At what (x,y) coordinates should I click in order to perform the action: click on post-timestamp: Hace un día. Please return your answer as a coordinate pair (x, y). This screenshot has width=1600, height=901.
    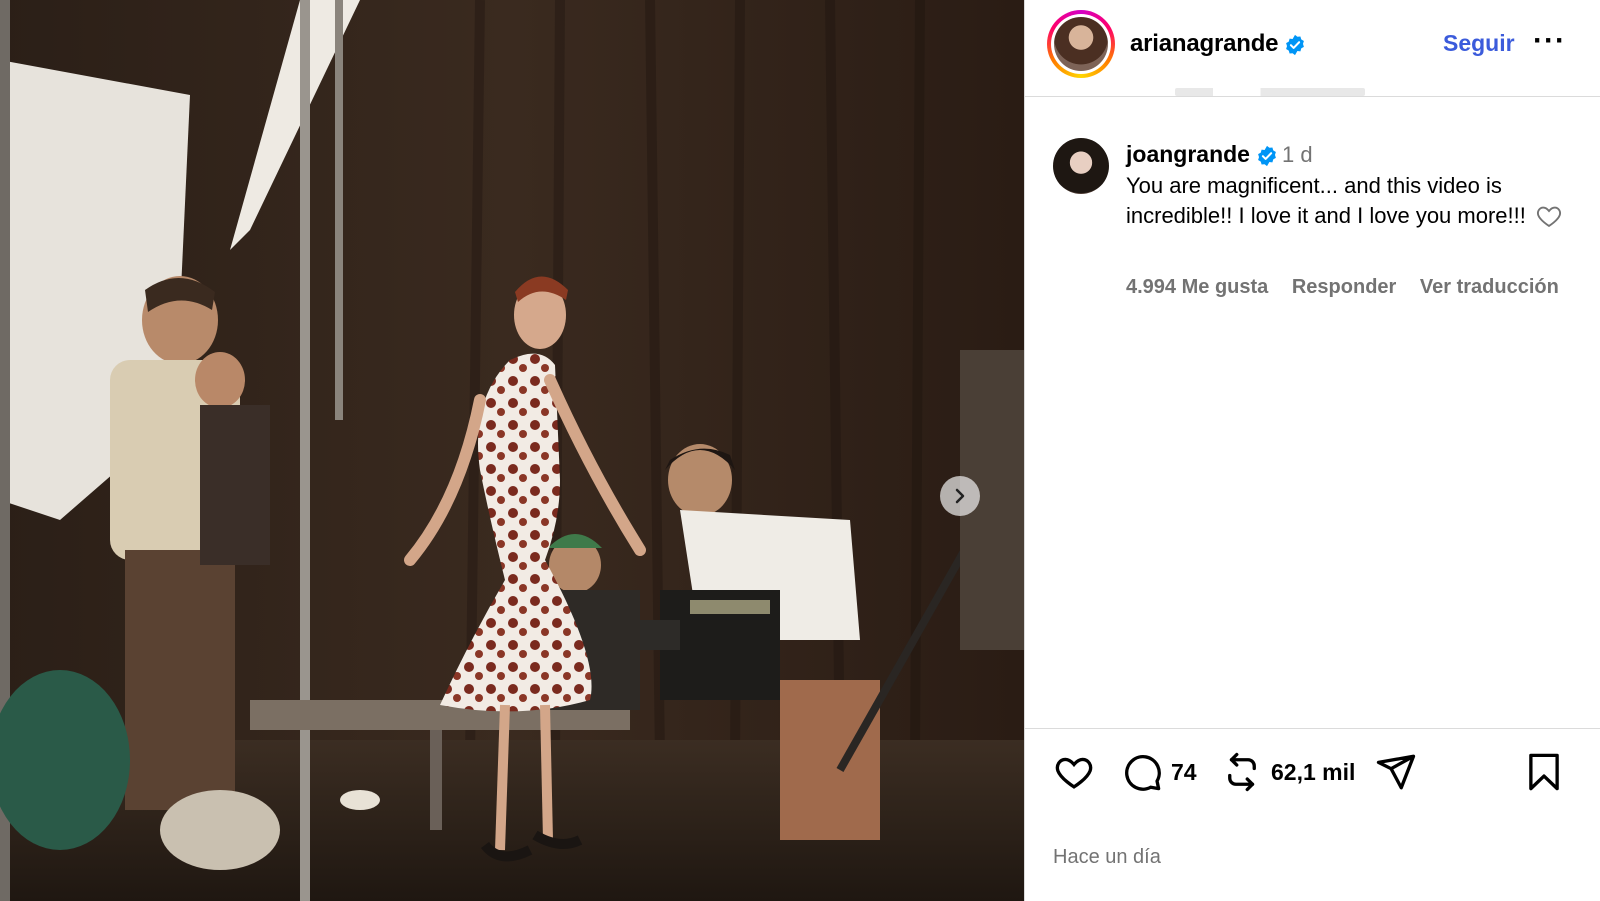
    Looking at the image, I should click on (1107, 857).